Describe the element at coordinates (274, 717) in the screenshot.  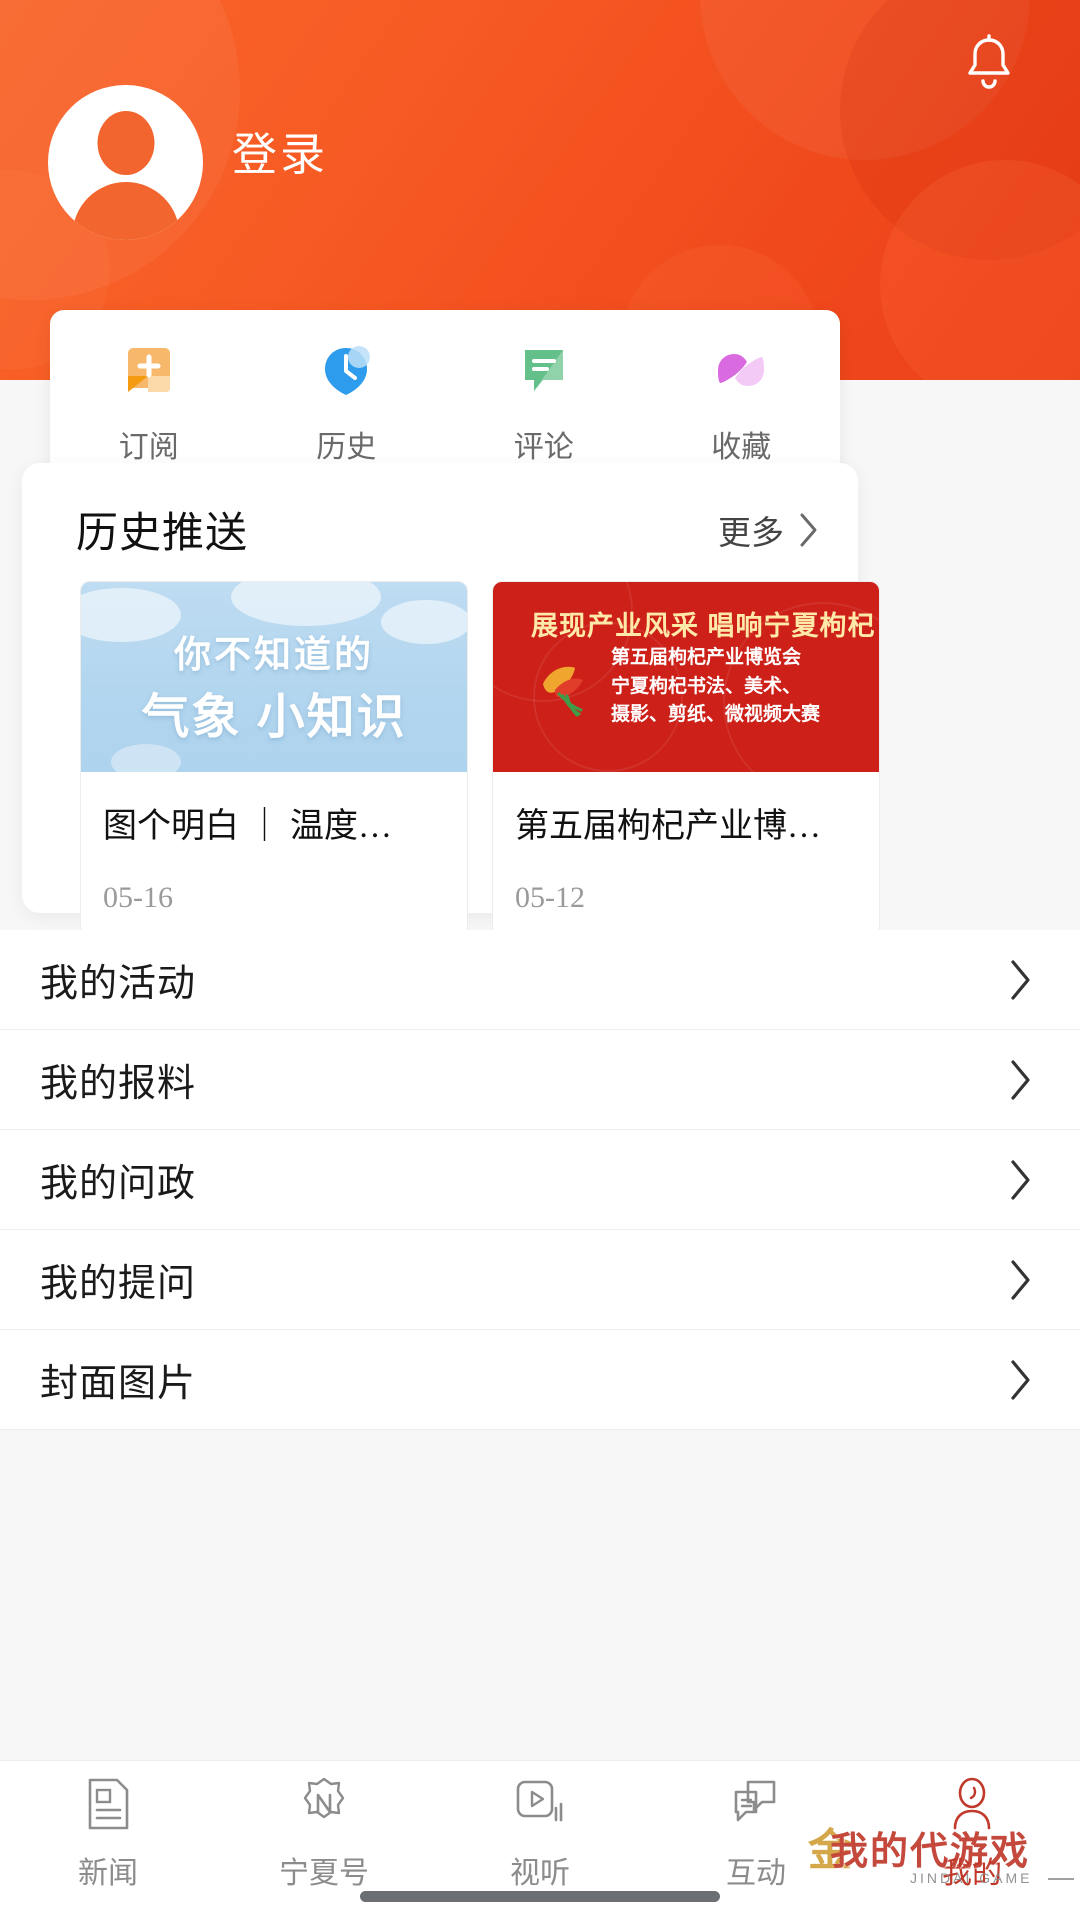
I see `thumbnail-text-line2: 气象 小知识` at that location.